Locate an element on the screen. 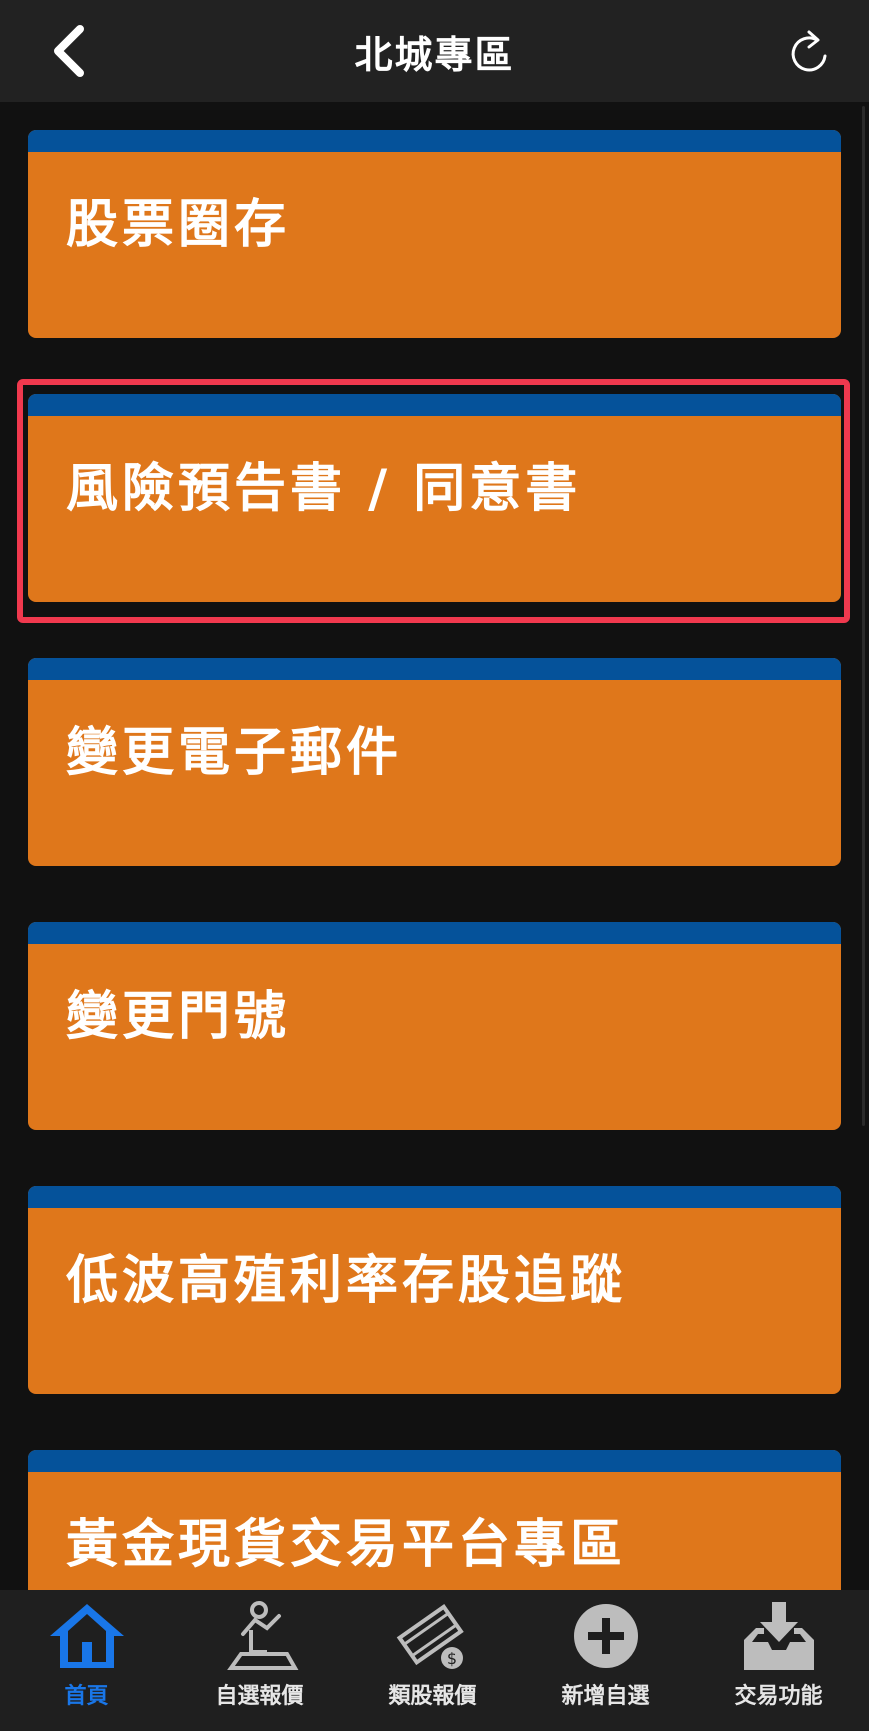 The image size is (869, 1731). tab-trading-functions: 交易功能 is located at coordinates (778, 1660).